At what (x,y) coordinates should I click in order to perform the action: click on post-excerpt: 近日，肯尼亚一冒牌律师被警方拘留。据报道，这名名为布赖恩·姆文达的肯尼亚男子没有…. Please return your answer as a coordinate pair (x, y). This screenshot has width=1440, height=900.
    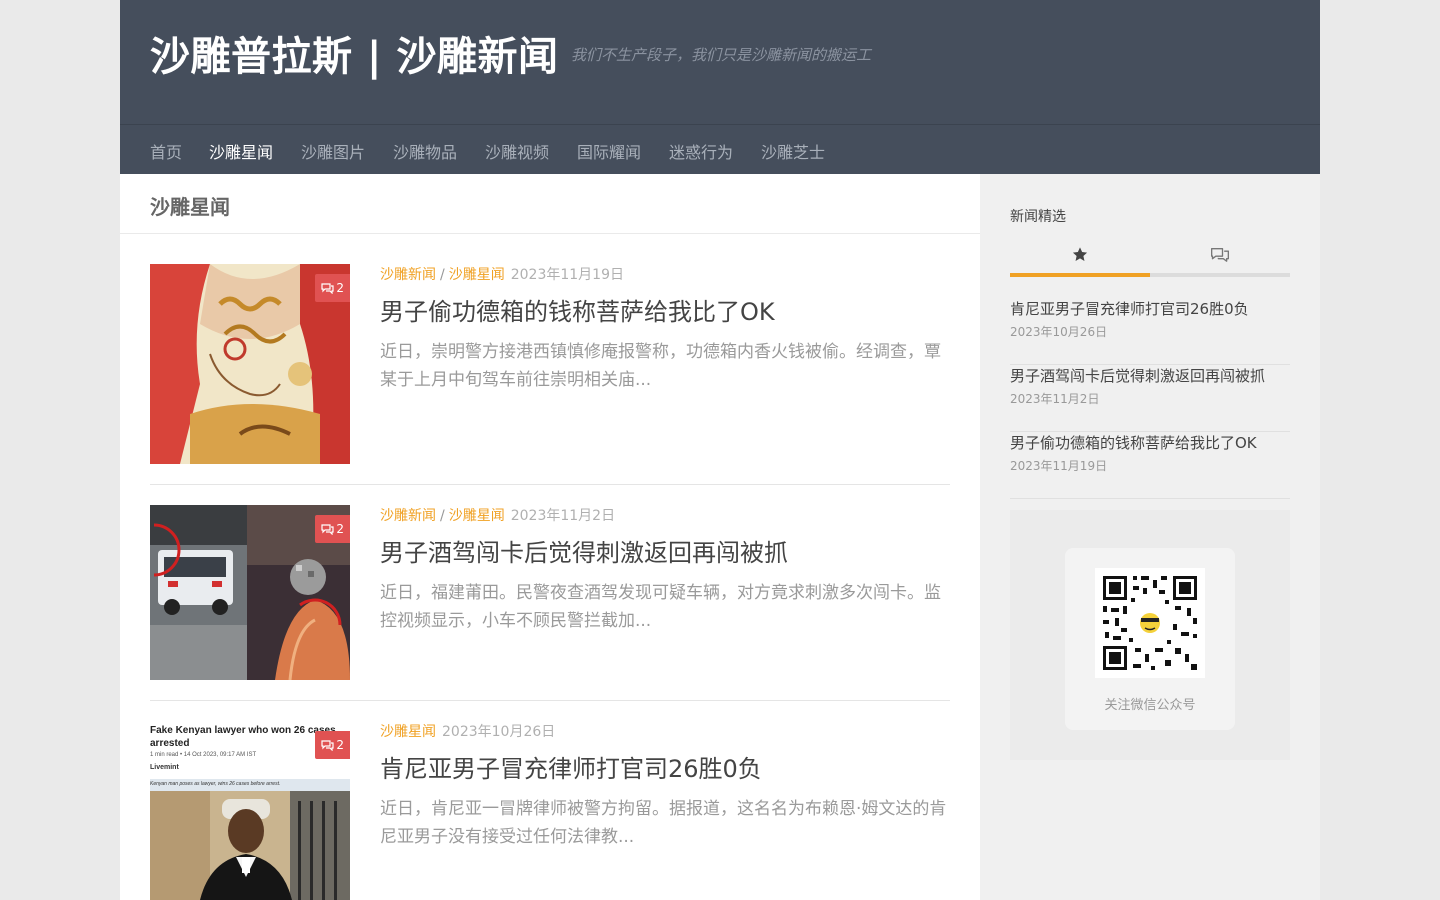
    Looking at the image, I should click on (663, 823).